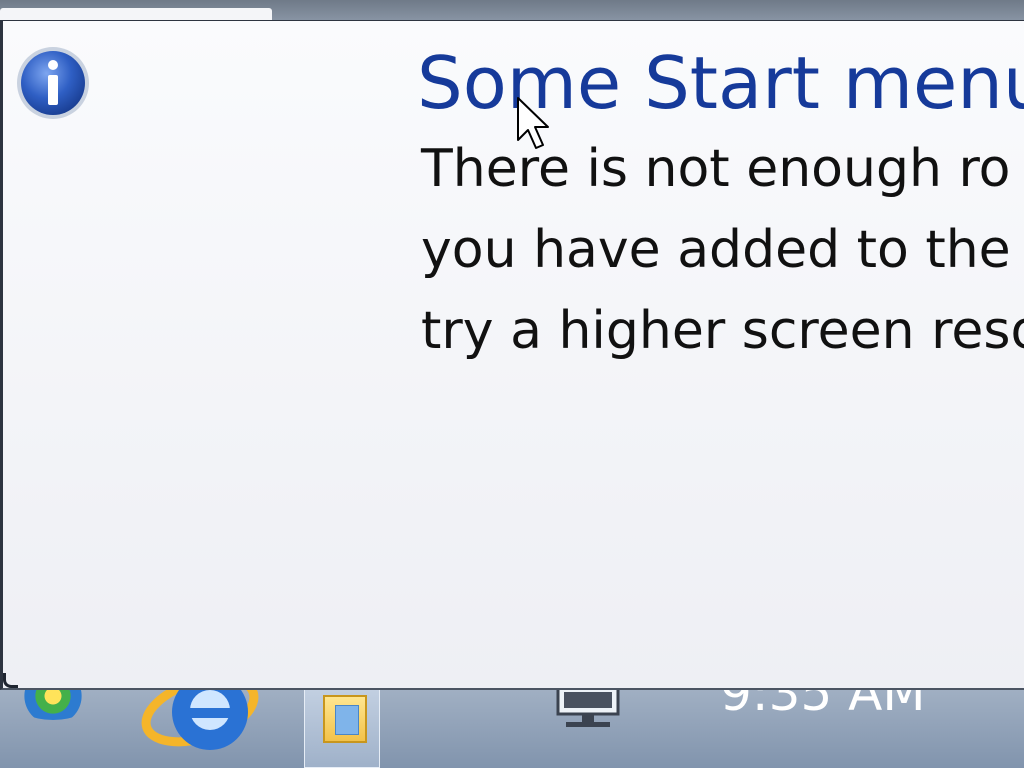 The width and height of the screenshot is (1024, 768). I want to click on info-icon, so click(53, 83).